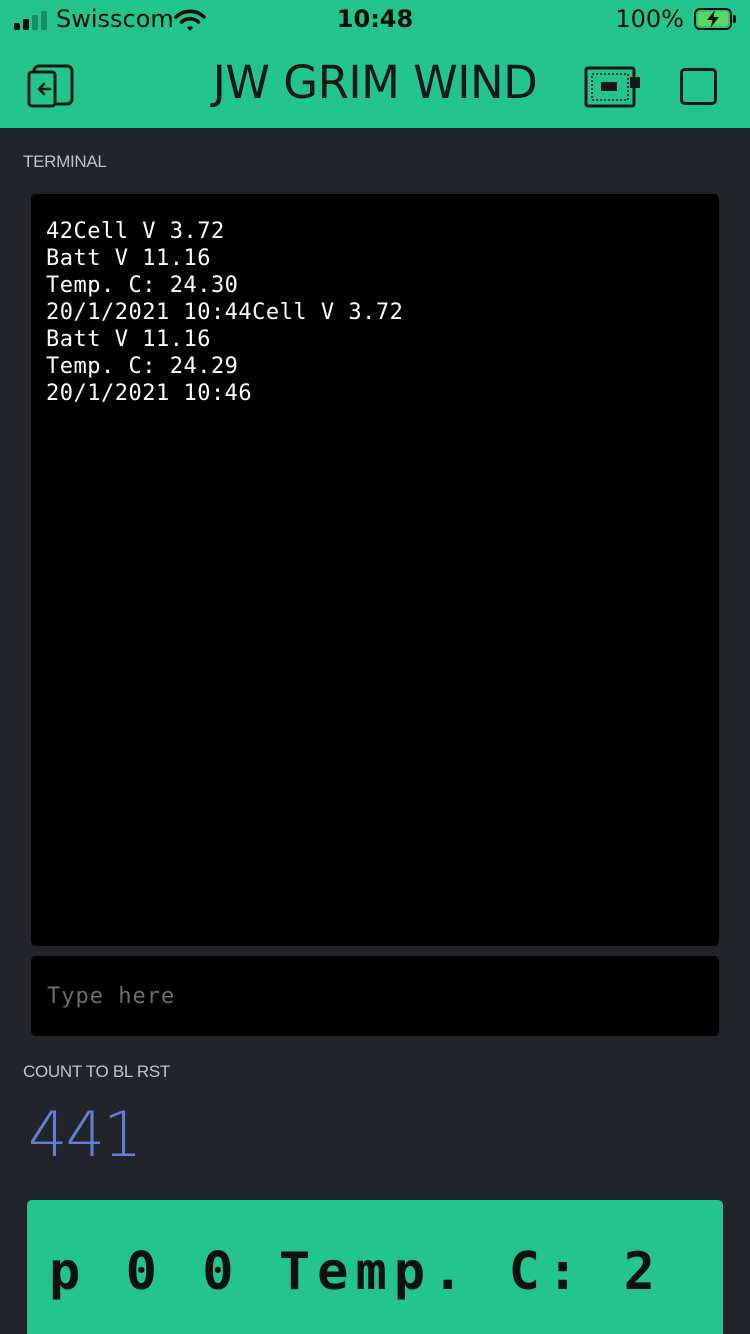  Describe the element at coordinates (65, 161) in the screenshot. I see `terminal-label: TERMINAL` at that location.